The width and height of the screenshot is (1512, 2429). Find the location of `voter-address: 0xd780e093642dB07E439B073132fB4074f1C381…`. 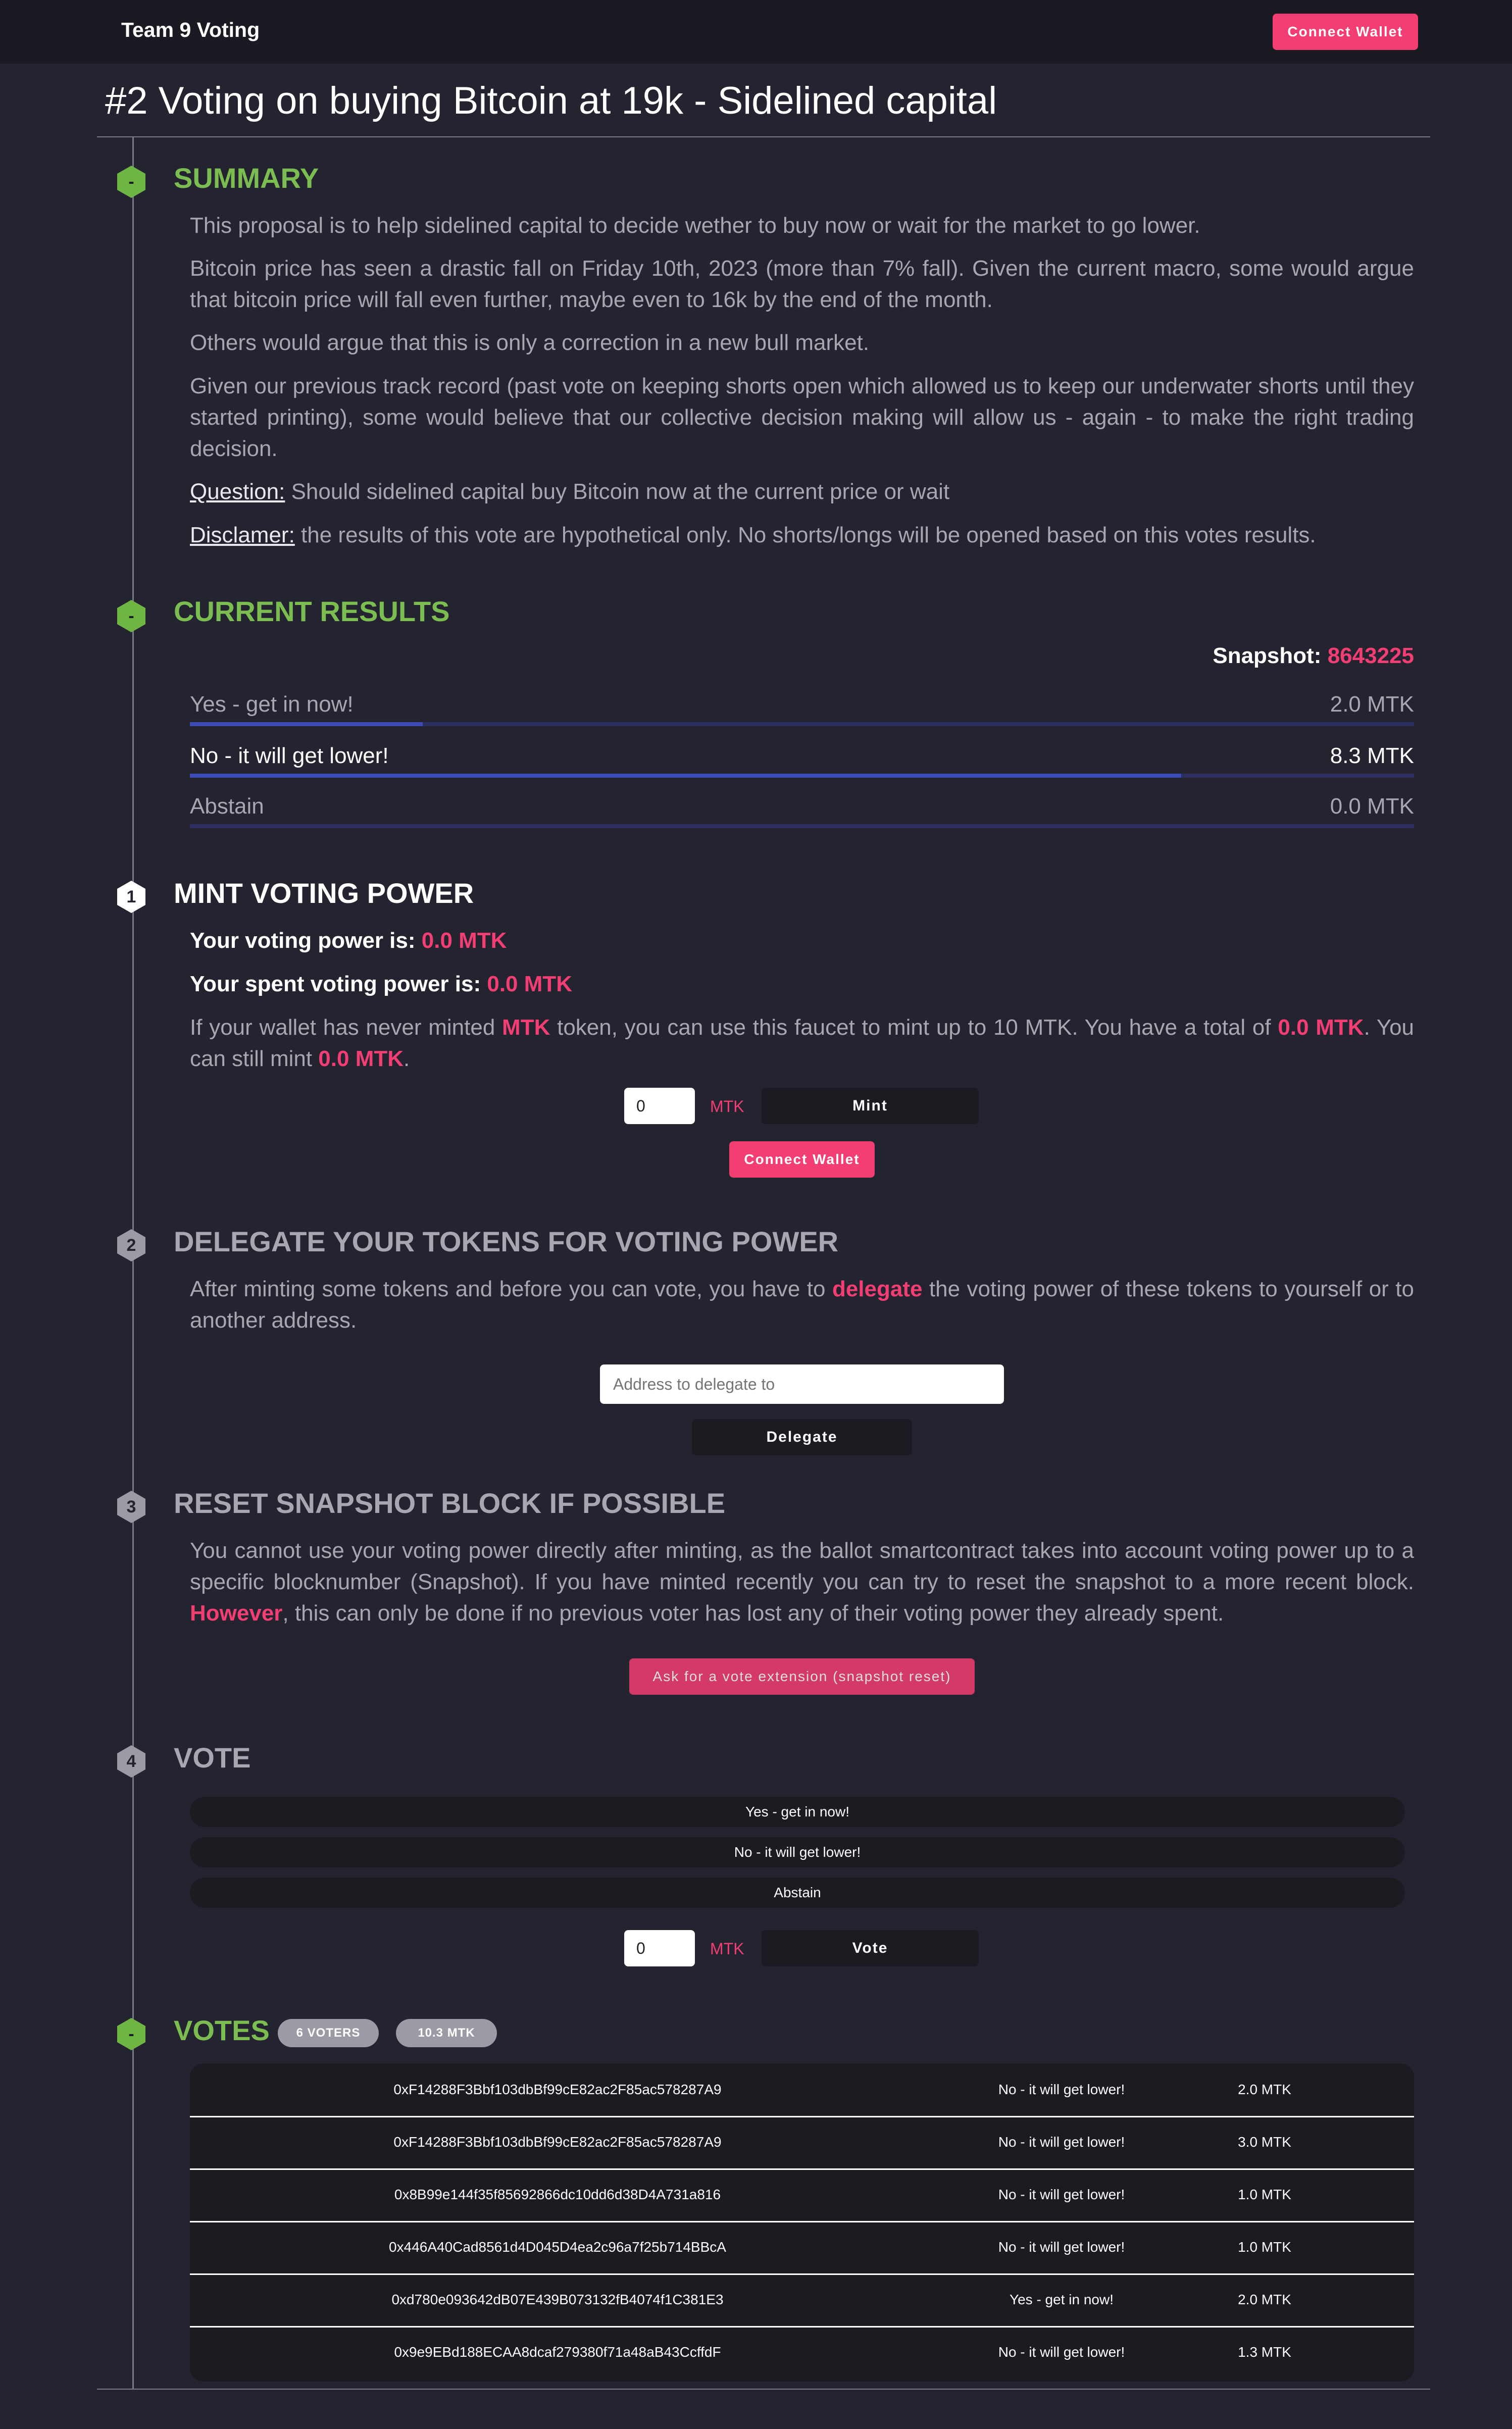

voter-address: 0xd780e093642dB07E439B073132fB4074f1C381… is located at coordinates (557, 2299).